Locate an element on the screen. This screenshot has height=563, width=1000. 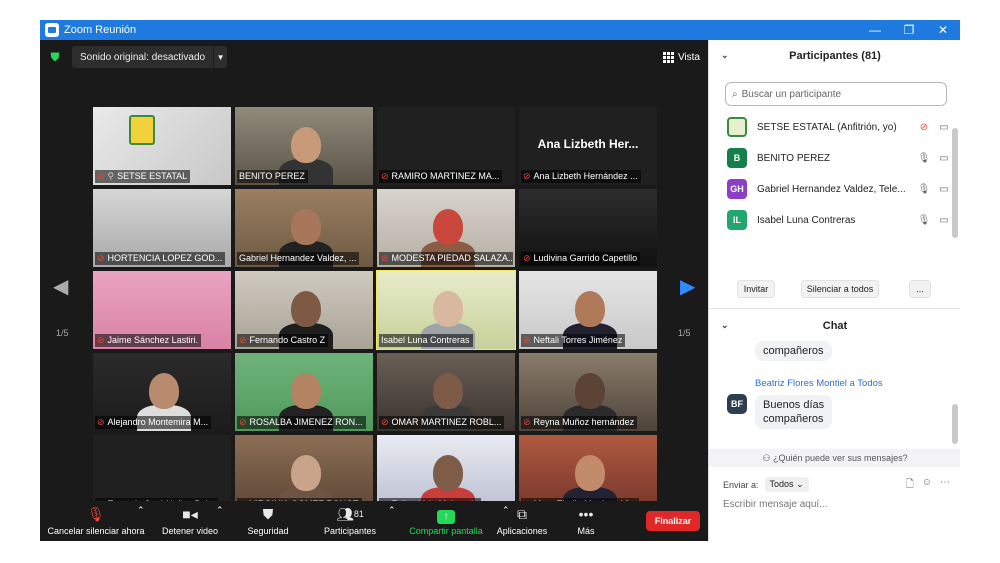
unmute-button: 🎙︎ Cancelar silenciar ahora is located at coordinates (96, 520).